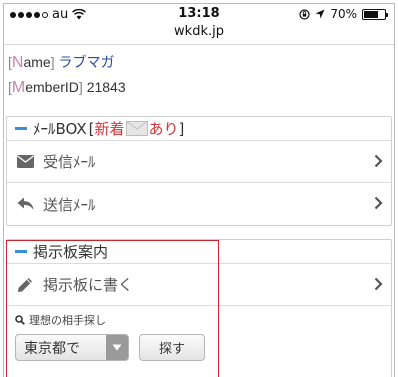 This screenshot has height=377, width=398. I want to click on url-text: wkdk.jp, so click(199, 31).